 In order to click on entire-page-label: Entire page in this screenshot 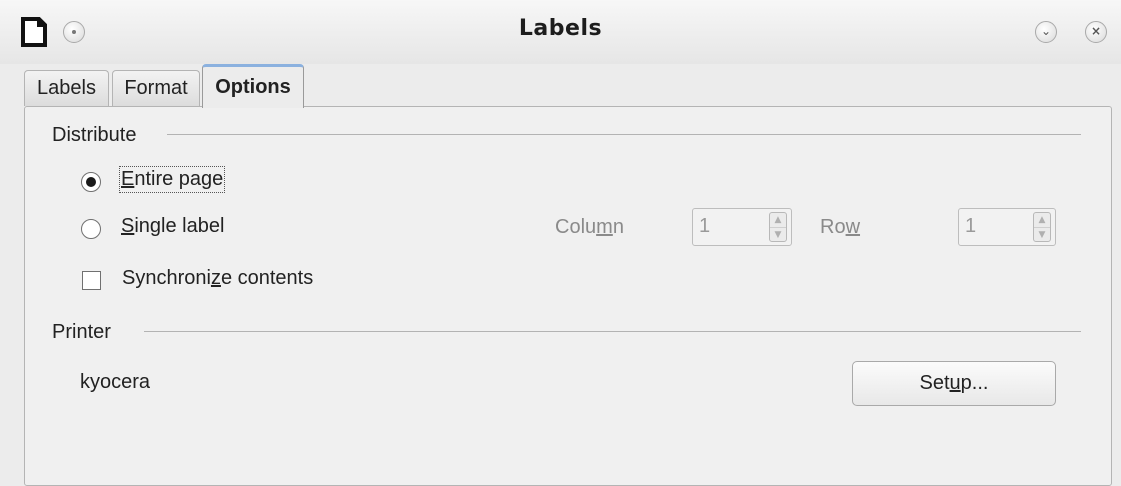, I will do `click(172, 179)`.